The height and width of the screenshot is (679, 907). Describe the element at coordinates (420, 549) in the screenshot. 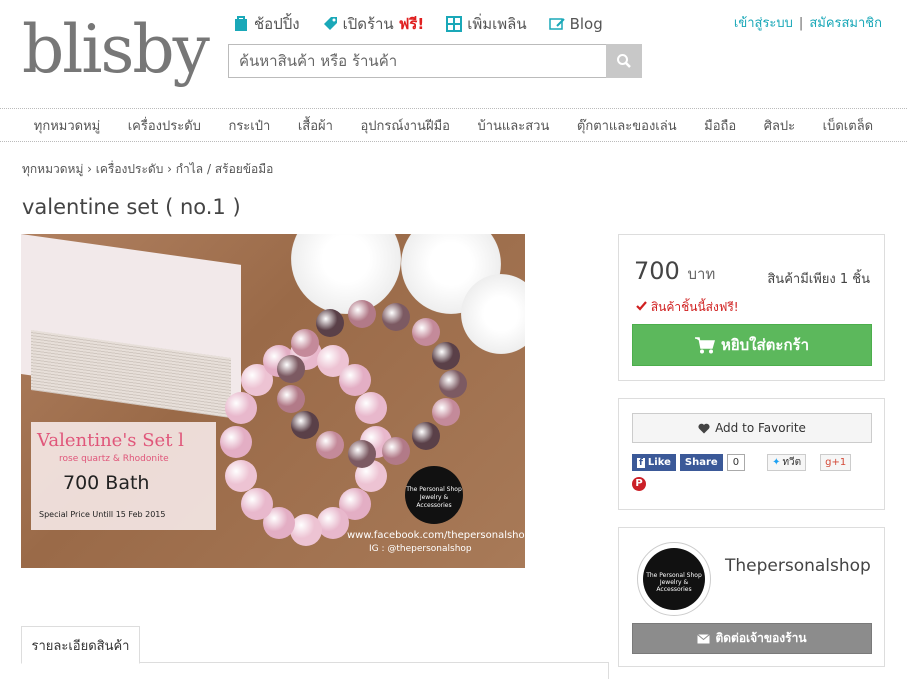

I see `ig-credit: IG : @thepersonalshop` at that location.